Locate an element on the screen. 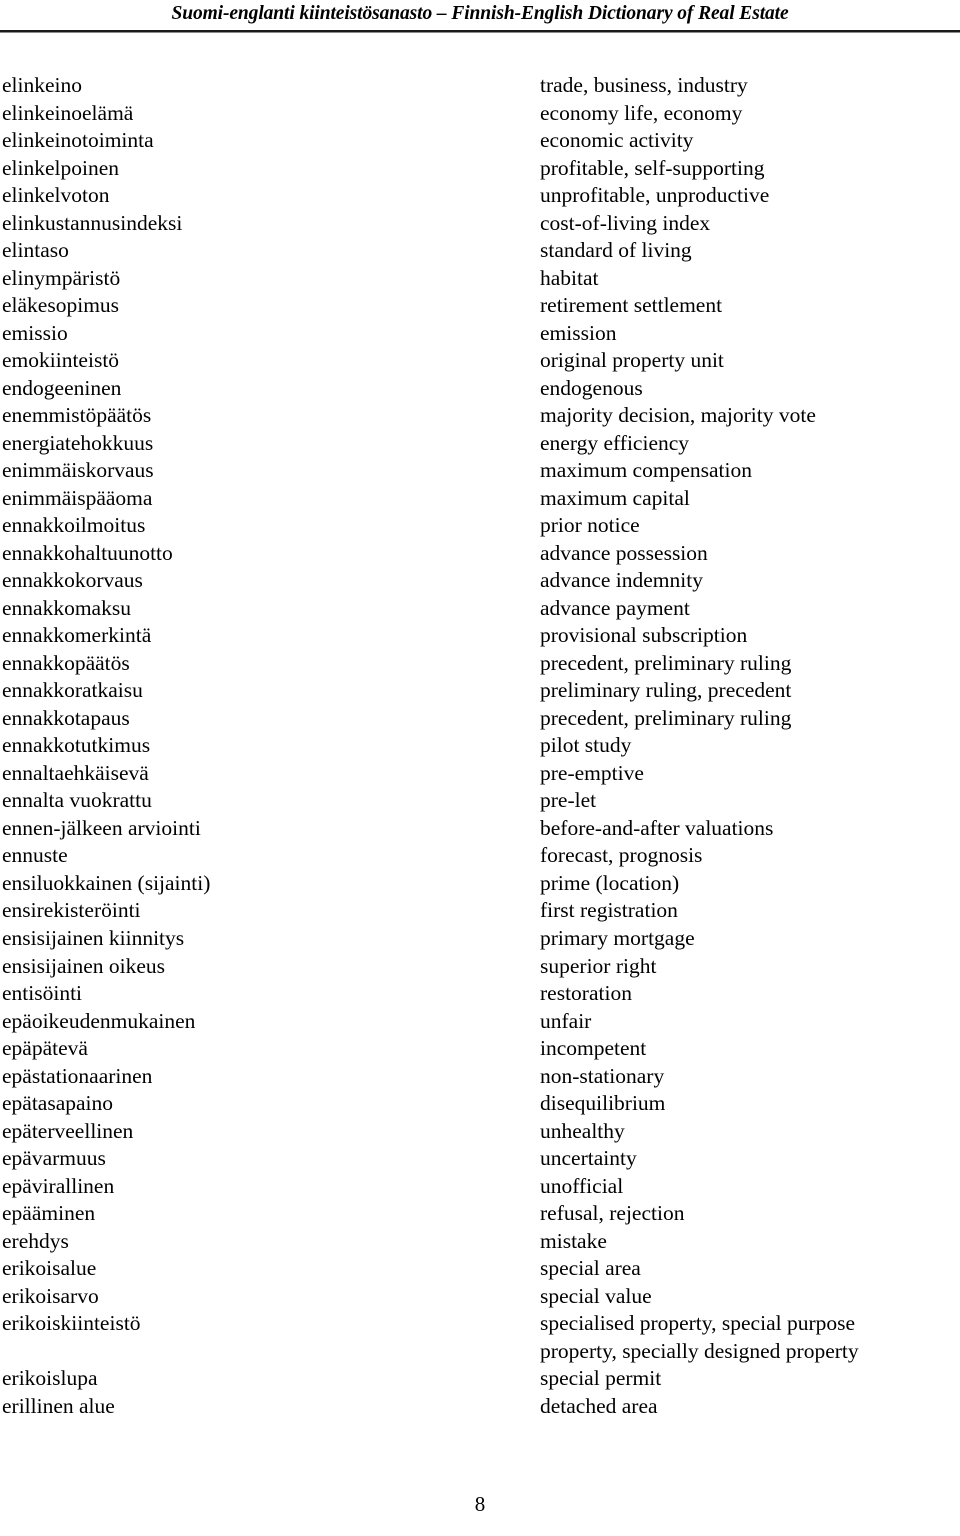  glossary-term: ennakkokorvaus is located at coordinates (72, 580).